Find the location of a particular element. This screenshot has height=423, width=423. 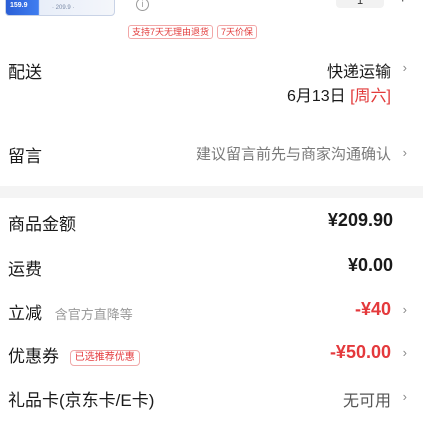

discount-row: 立减 含官方直降等 -¥40 › is located at coordinates (211, 312).